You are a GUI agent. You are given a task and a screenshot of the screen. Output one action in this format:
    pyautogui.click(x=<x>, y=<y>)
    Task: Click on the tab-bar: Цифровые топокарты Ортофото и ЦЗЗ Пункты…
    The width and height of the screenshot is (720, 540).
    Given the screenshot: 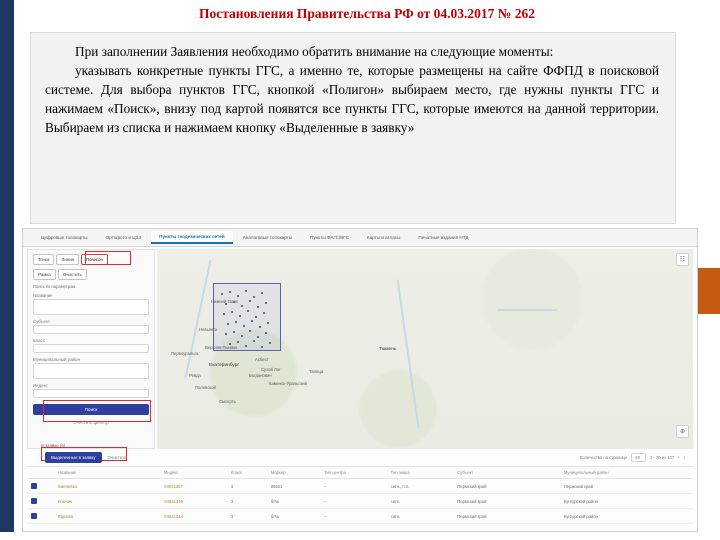 What is the action you would take?
    pyautogui.click(x=360, y=238)
    